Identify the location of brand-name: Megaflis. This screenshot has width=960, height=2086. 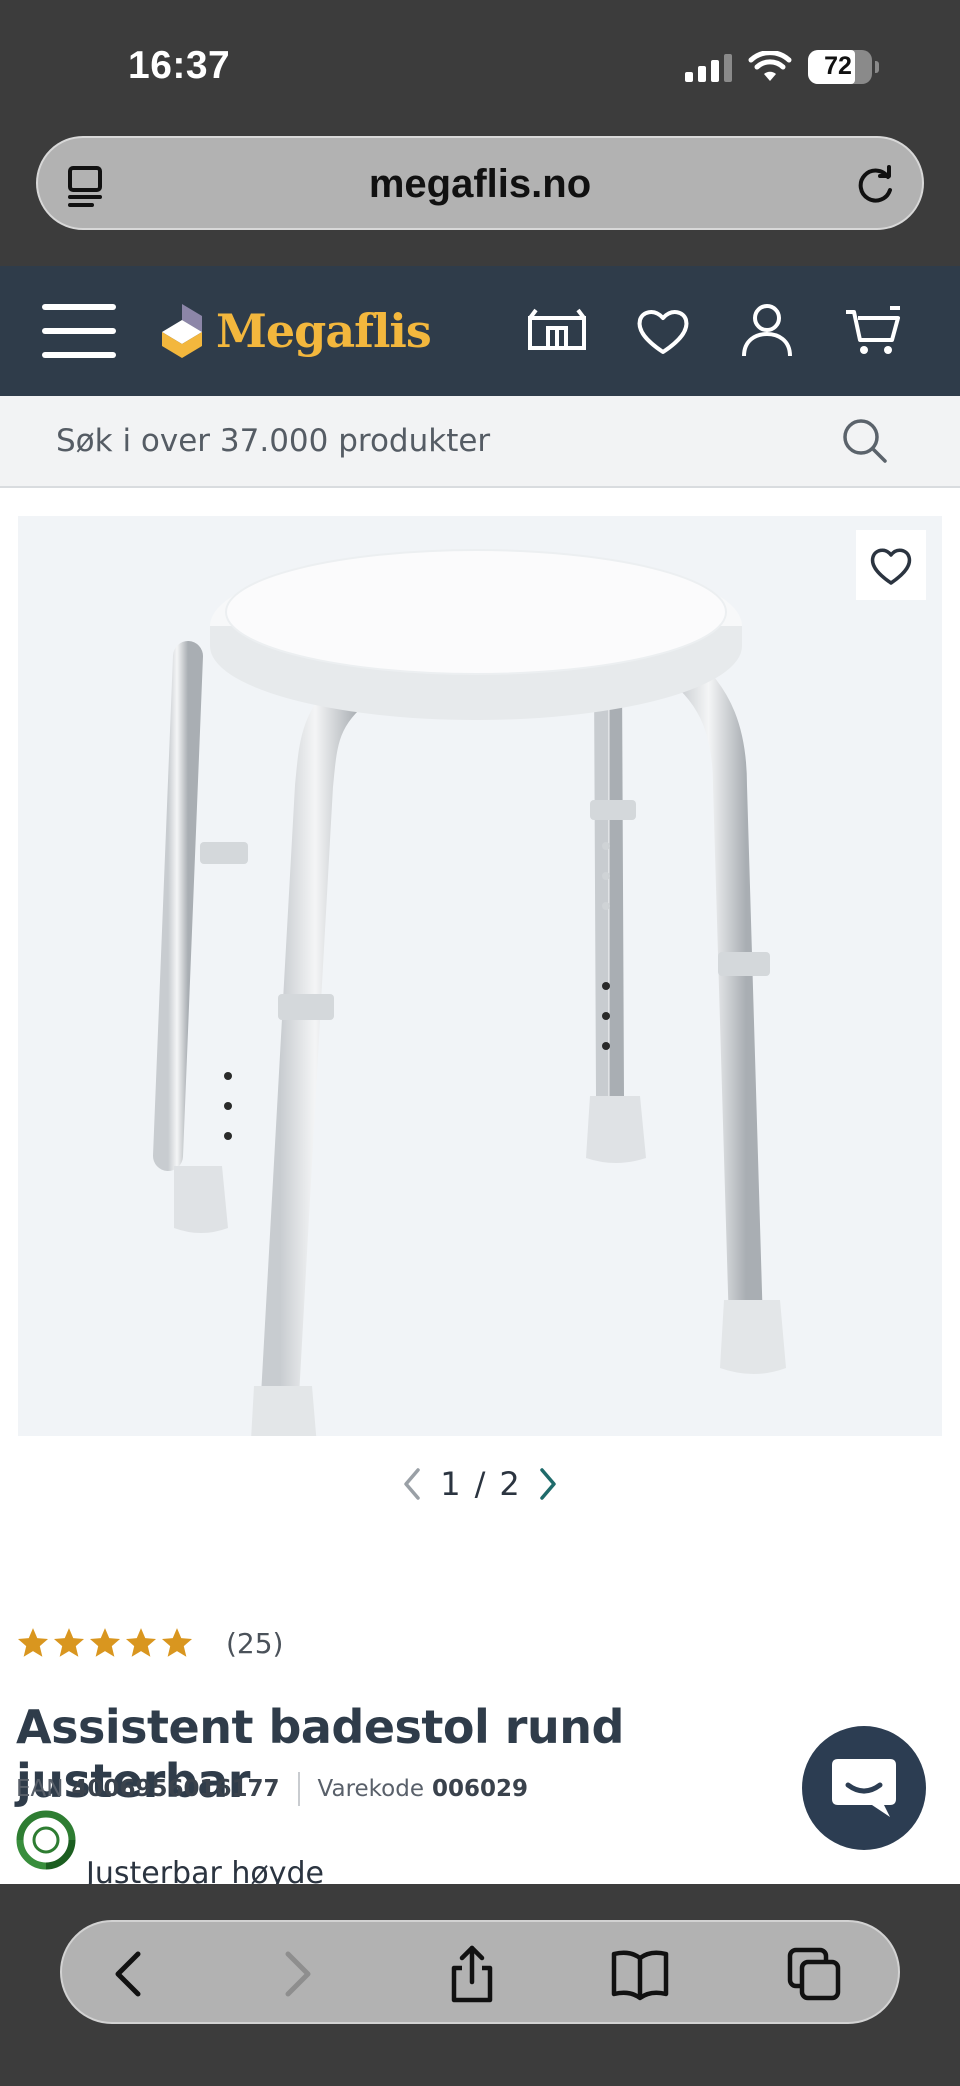
(324, 331).